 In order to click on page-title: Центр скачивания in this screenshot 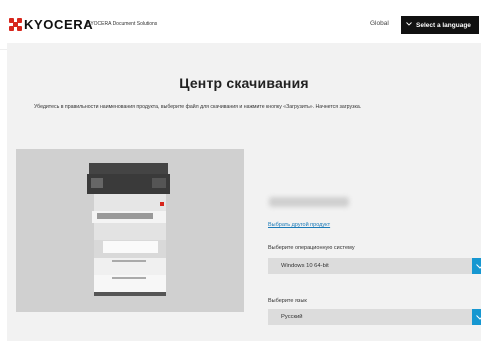, I will do `click(244, 83)`.